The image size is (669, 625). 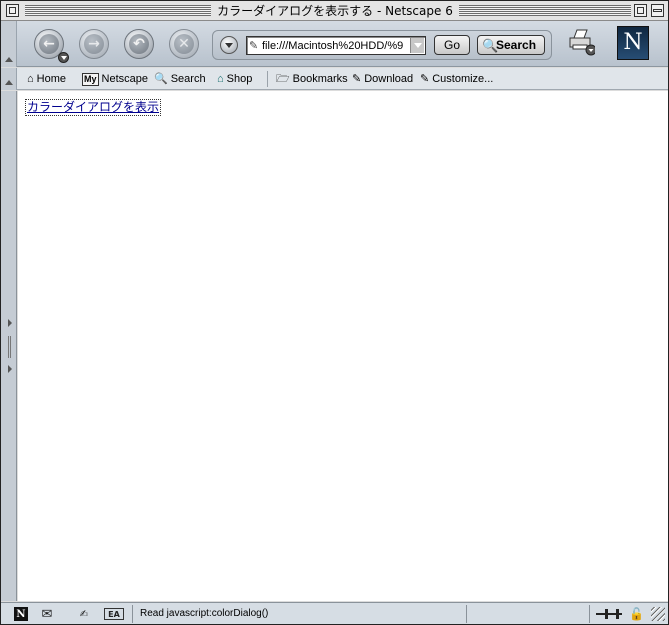 I want to click on page-proxy-icon: ✎, so click(x=253, y=45).